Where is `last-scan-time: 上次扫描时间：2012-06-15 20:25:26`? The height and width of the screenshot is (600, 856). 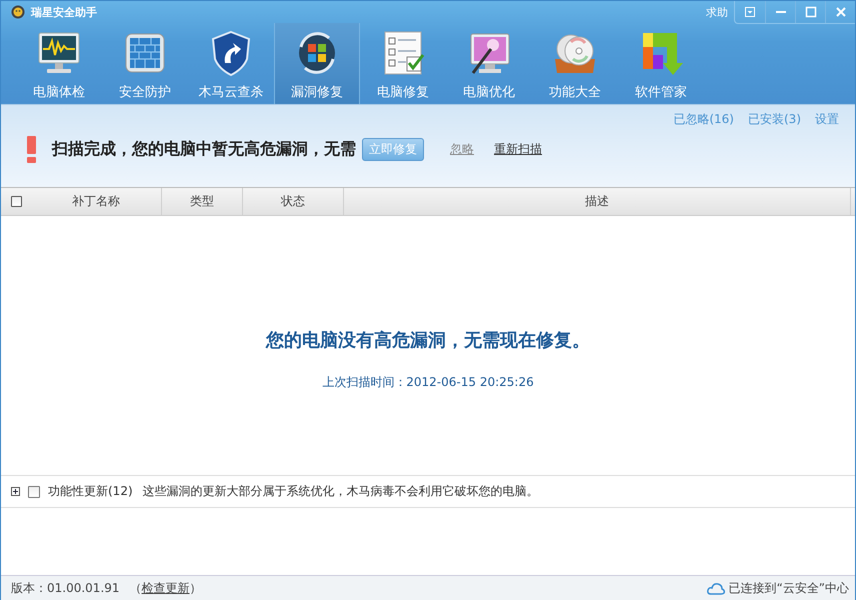 last-scan-time: 上次扫描时间：2012-06-15 20:25:26 is located at coordinates (428, 382).